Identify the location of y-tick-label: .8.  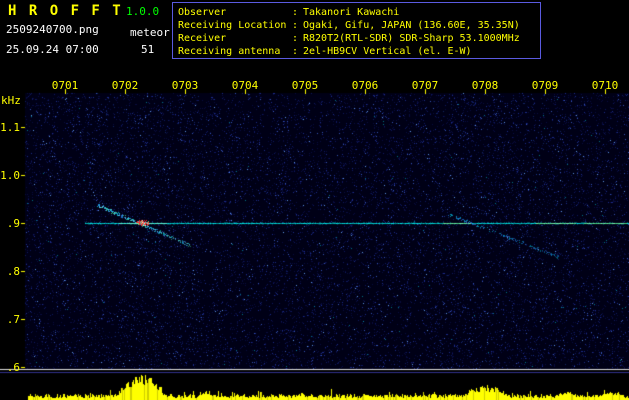
(13, 271).